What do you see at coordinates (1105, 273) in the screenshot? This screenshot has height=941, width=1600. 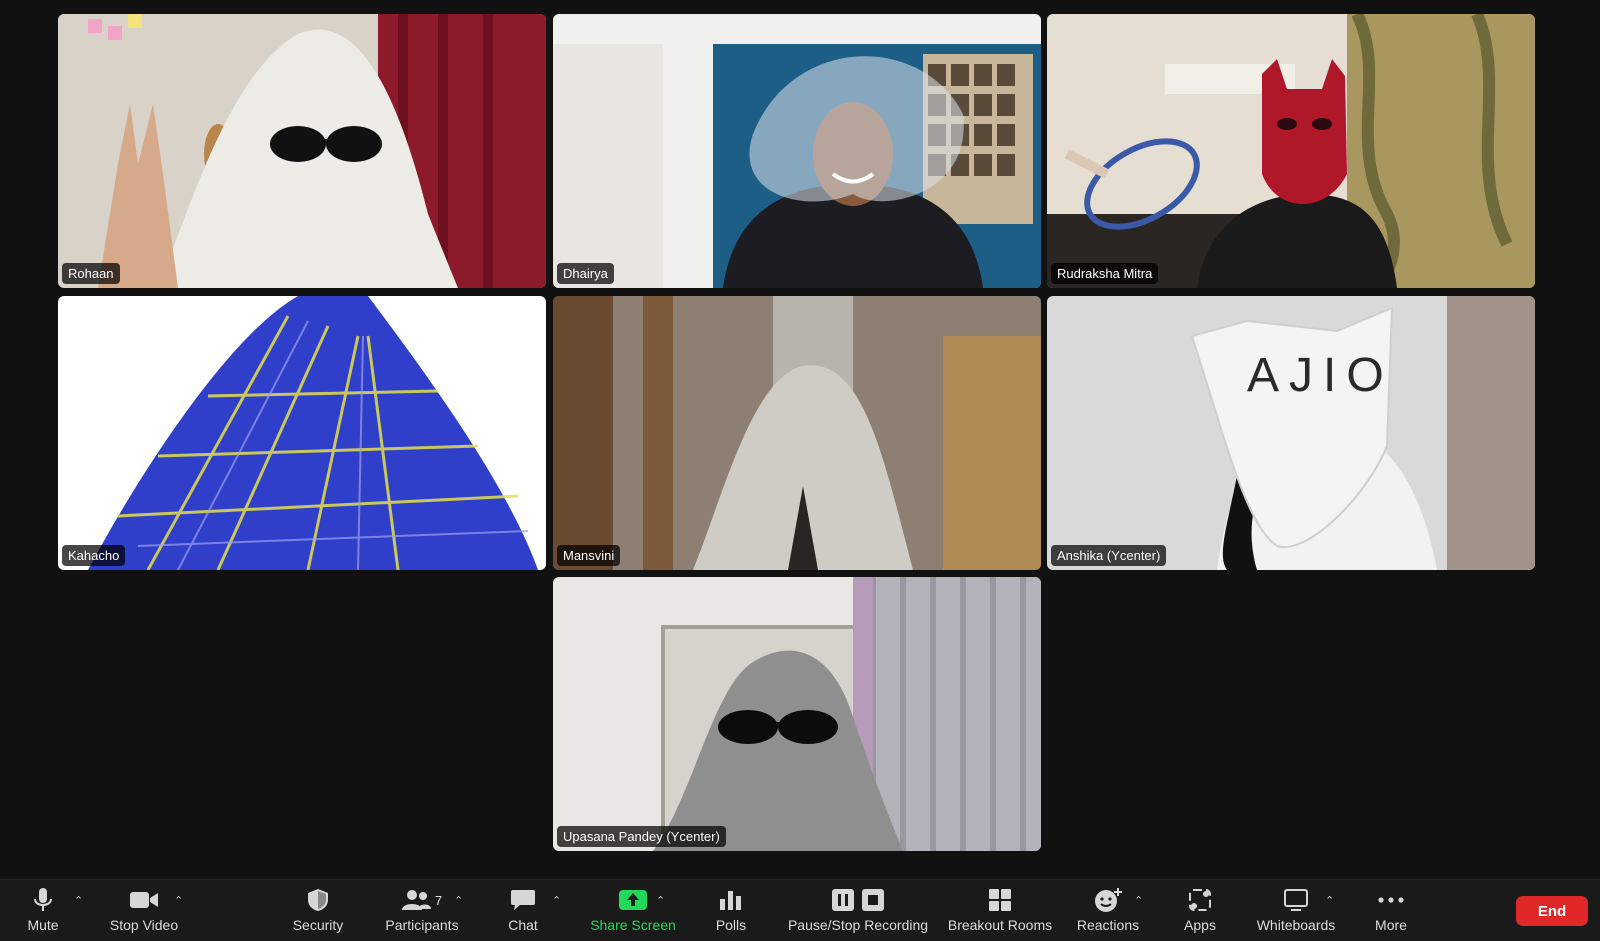 I see `participant-name-label: Rudraksha Mitra` at bounding box center [1105, 273].